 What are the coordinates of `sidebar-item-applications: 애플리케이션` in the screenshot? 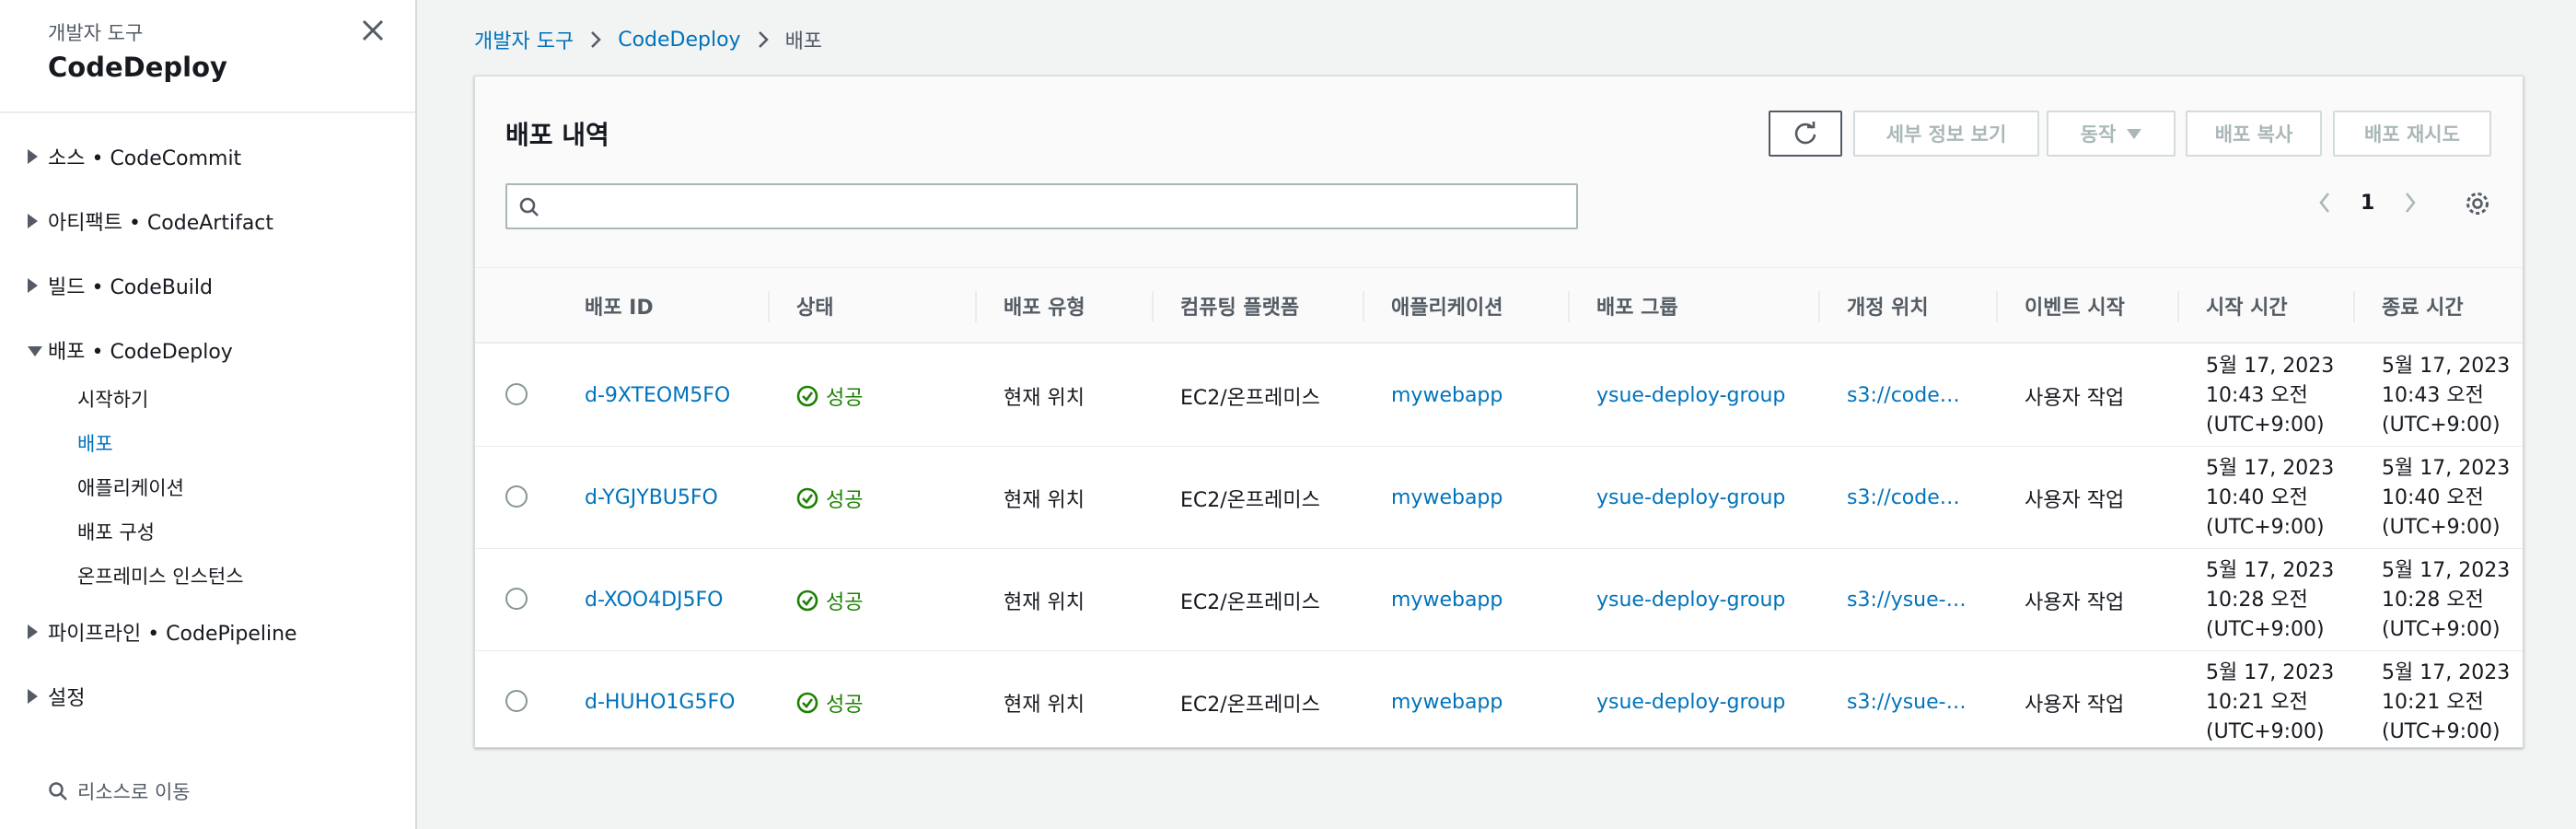 It's located at (130, 487).